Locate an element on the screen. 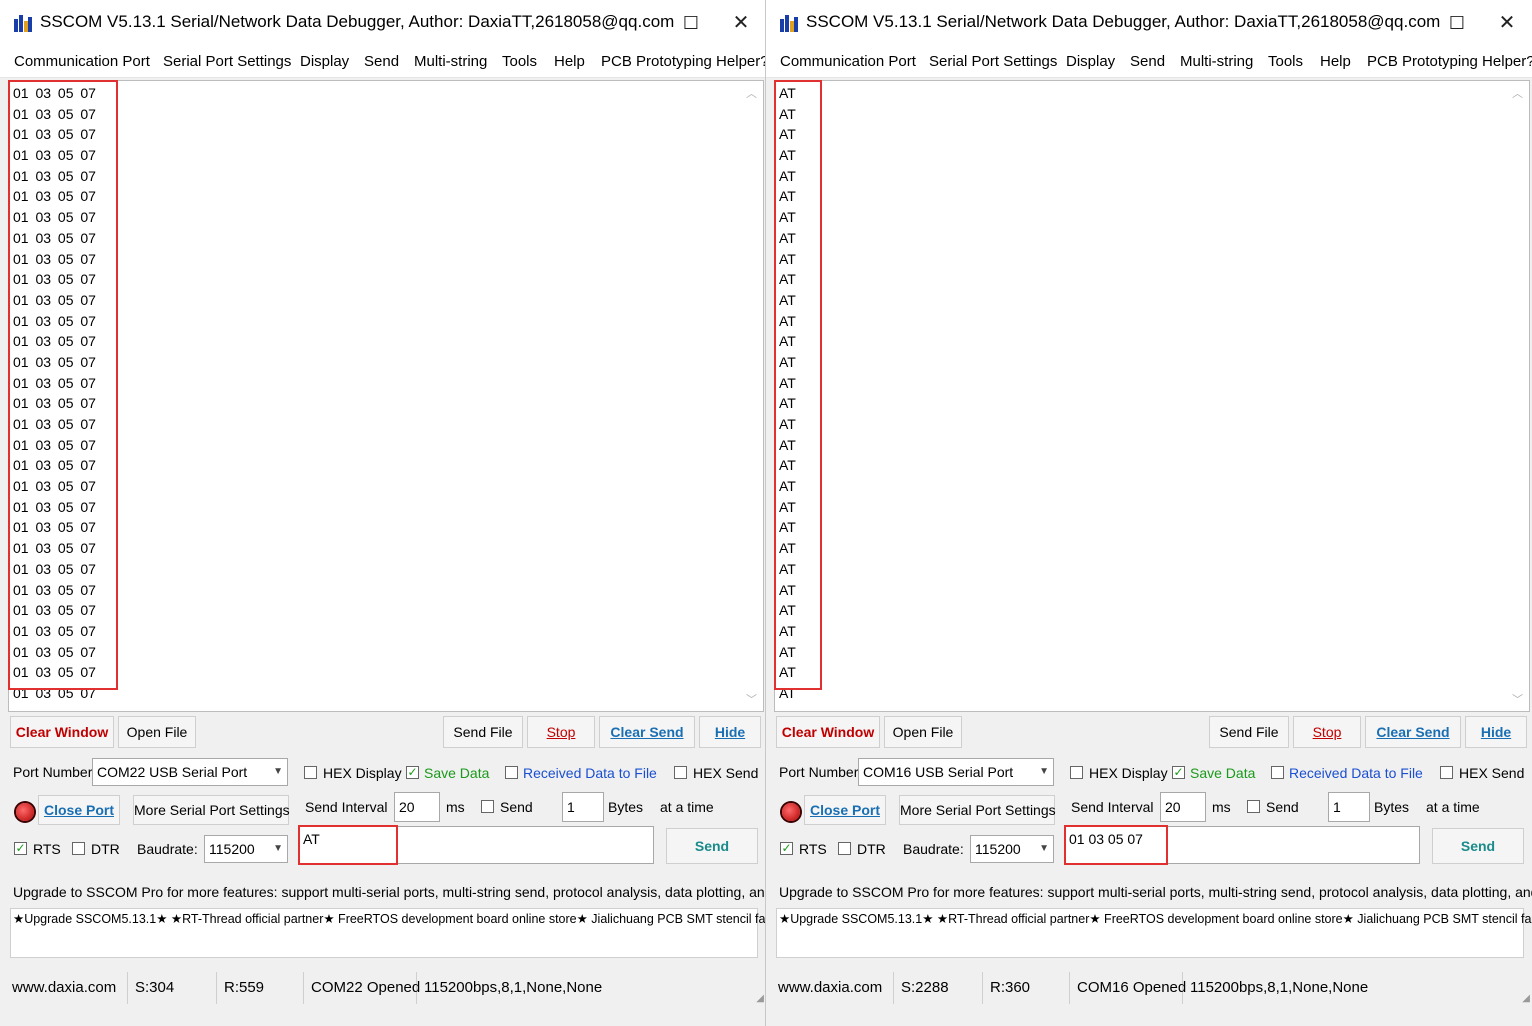 The height and width of the screenshot is (1026, 1532). hex-send-label: HEX Send is located at coordinates (1492, 773).